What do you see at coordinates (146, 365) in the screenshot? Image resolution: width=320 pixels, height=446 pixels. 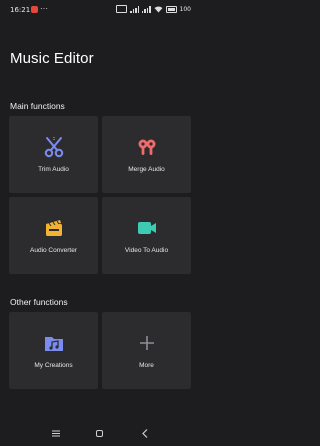 I see `more-label: More` at bounding box center [146, 365].